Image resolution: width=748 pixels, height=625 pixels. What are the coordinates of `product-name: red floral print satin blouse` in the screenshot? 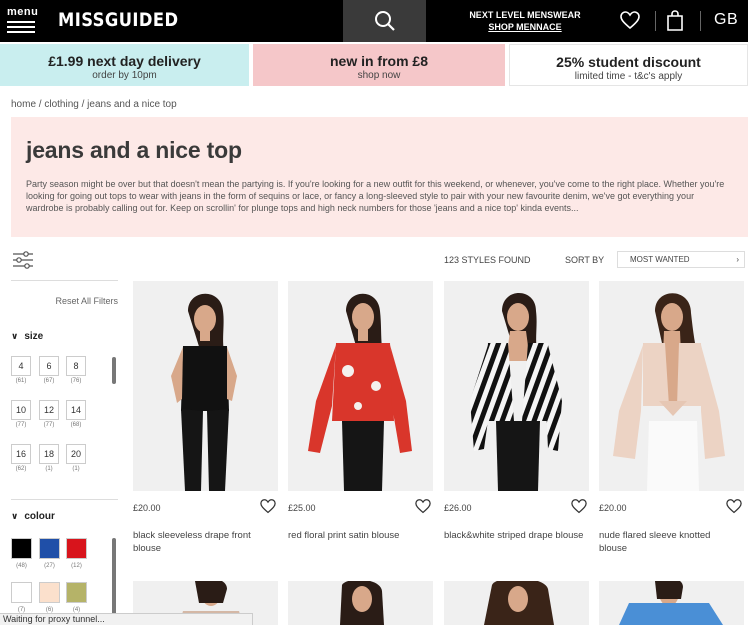 It's located at (358, 535).